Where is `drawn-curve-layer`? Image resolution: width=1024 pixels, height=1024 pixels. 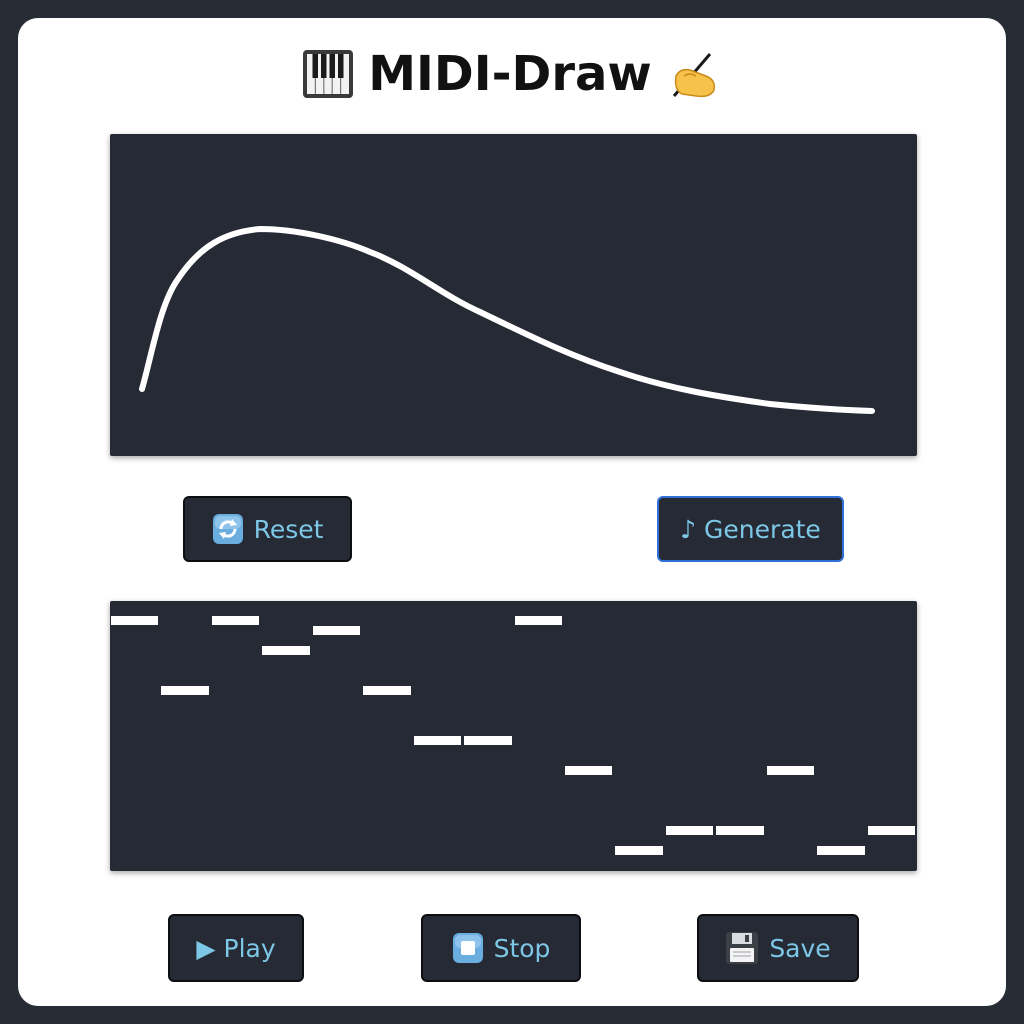 drawn-curve-layer is located at coordinates (507, 320).